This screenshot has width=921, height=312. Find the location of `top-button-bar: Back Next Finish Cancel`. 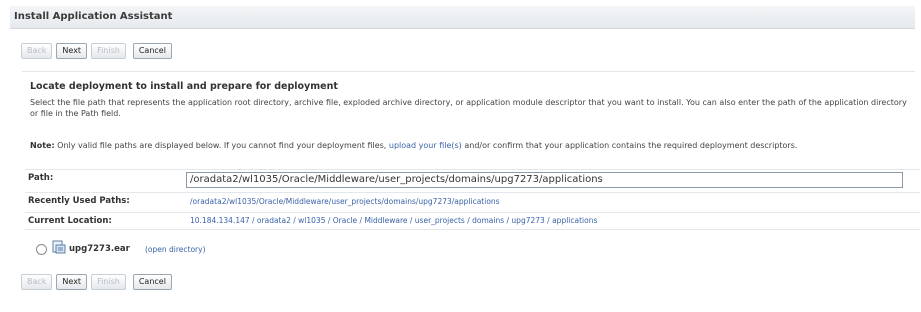

top-button-bar: Back Next Finish Cancel is located at coordinates (98, 51).